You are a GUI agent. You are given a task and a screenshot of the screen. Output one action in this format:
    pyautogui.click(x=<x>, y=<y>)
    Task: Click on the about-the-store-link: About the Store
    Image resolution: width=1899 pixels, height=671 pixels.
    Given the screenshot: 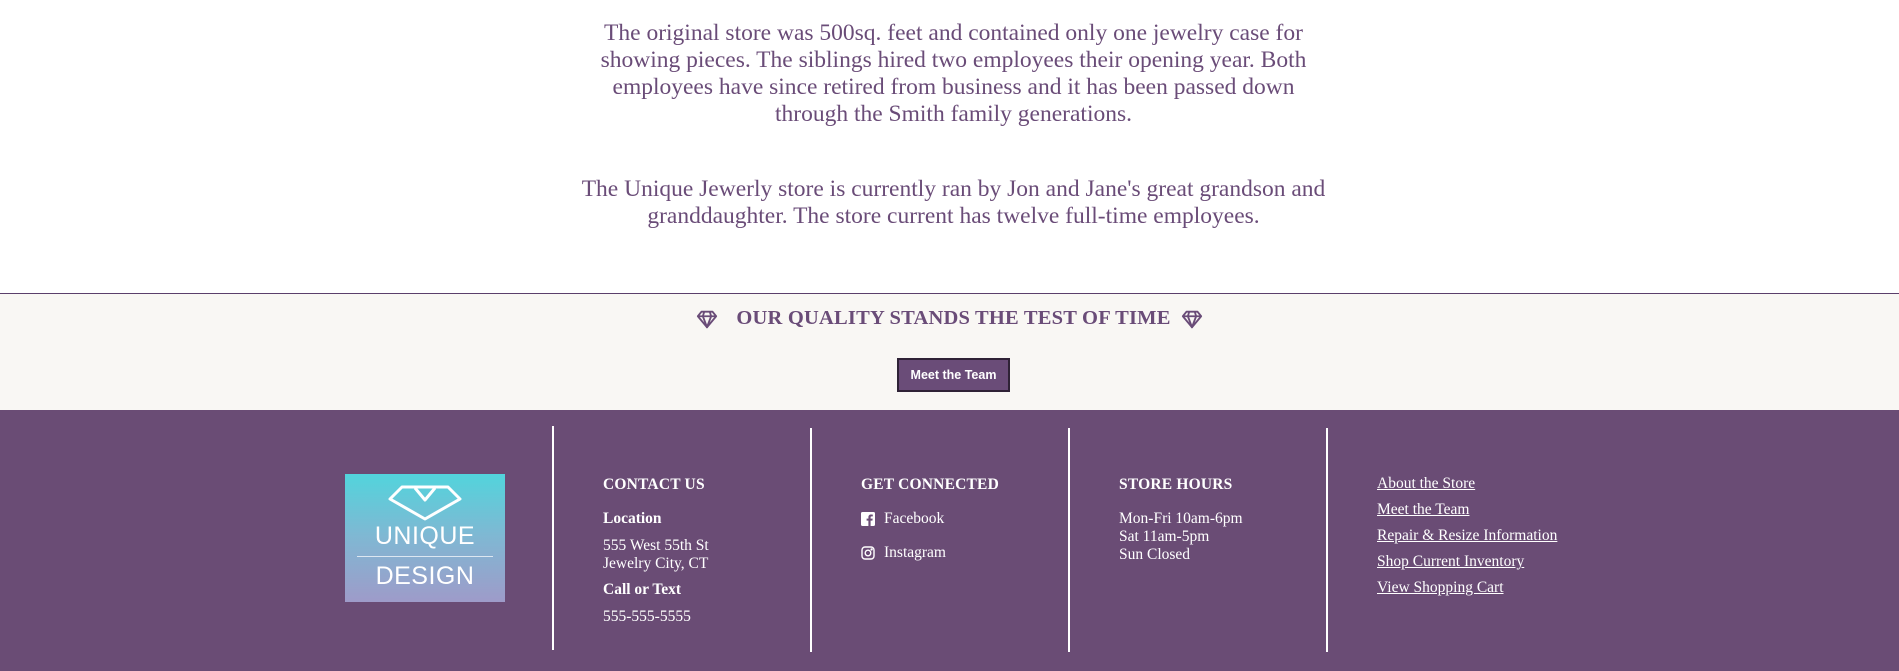 What is the action you would take?
    pyautogui.click(x=1426, y=484)
    